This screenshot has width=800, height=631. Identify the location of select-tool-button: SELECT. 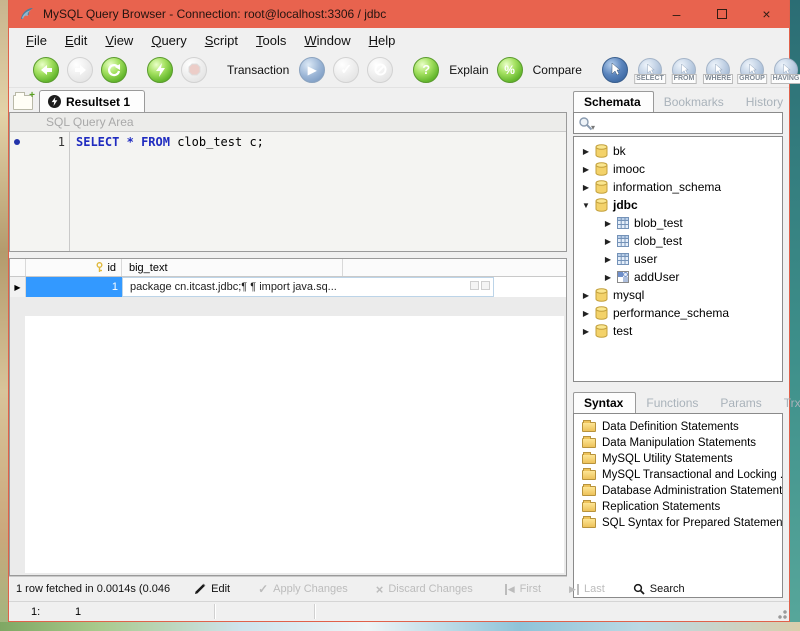
(650, 70).